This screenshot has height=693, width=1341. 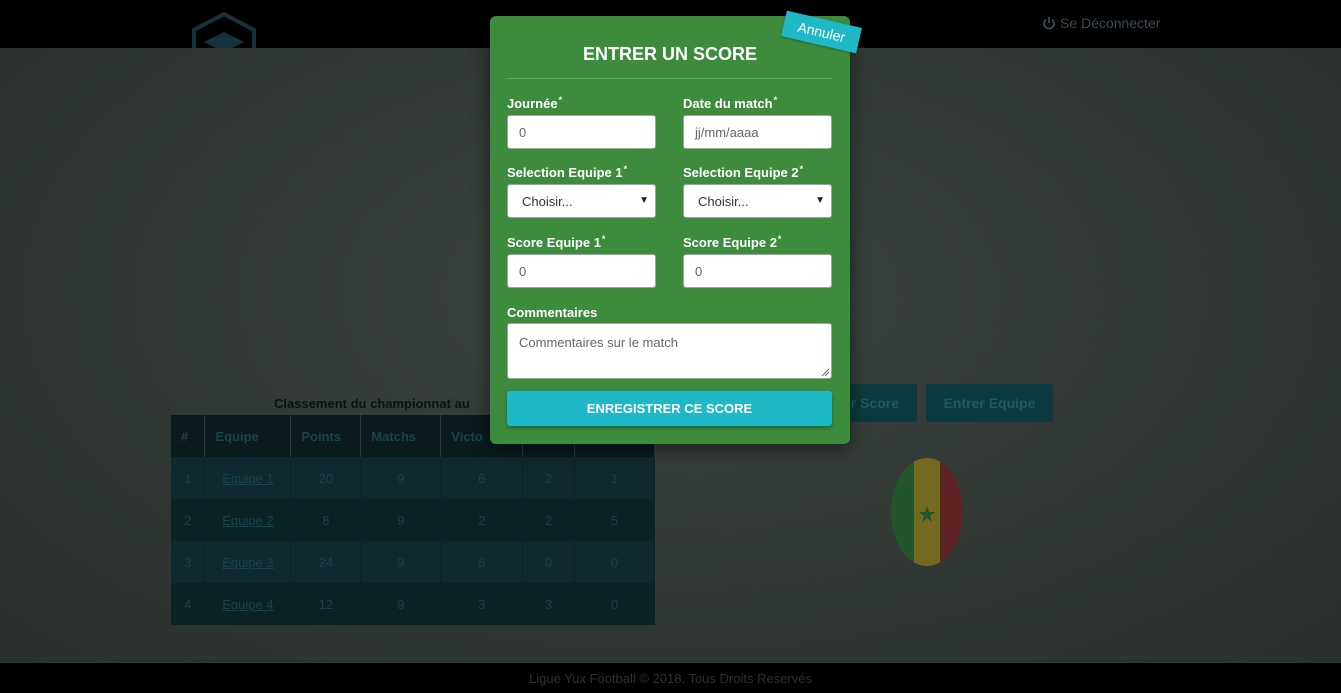 I want to click on team-link: Equipe 2, so click(x=247, y=520).